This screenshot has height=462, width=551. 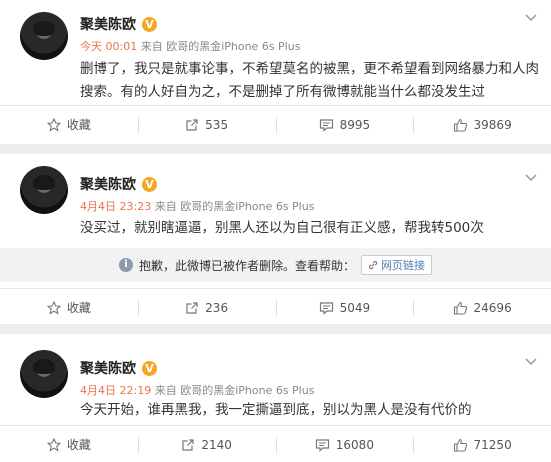 I want to click on repost-button: 2140, so click(x=206, y=444).